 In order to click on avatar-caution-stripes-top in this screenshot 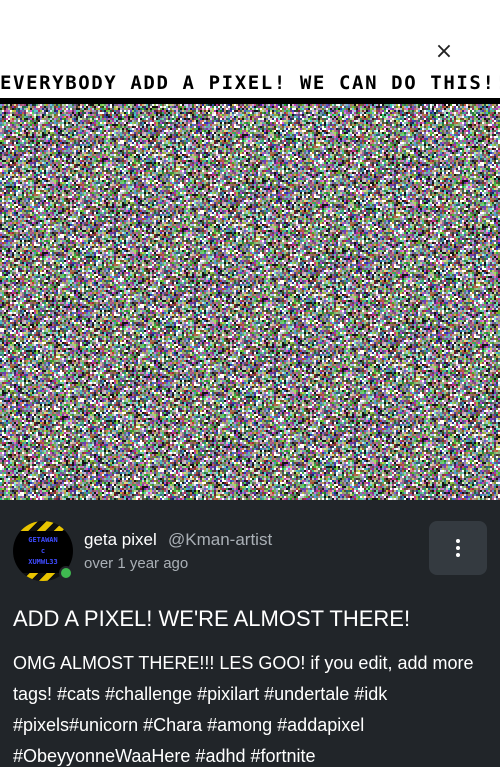, I will do `click(43, 526)`.